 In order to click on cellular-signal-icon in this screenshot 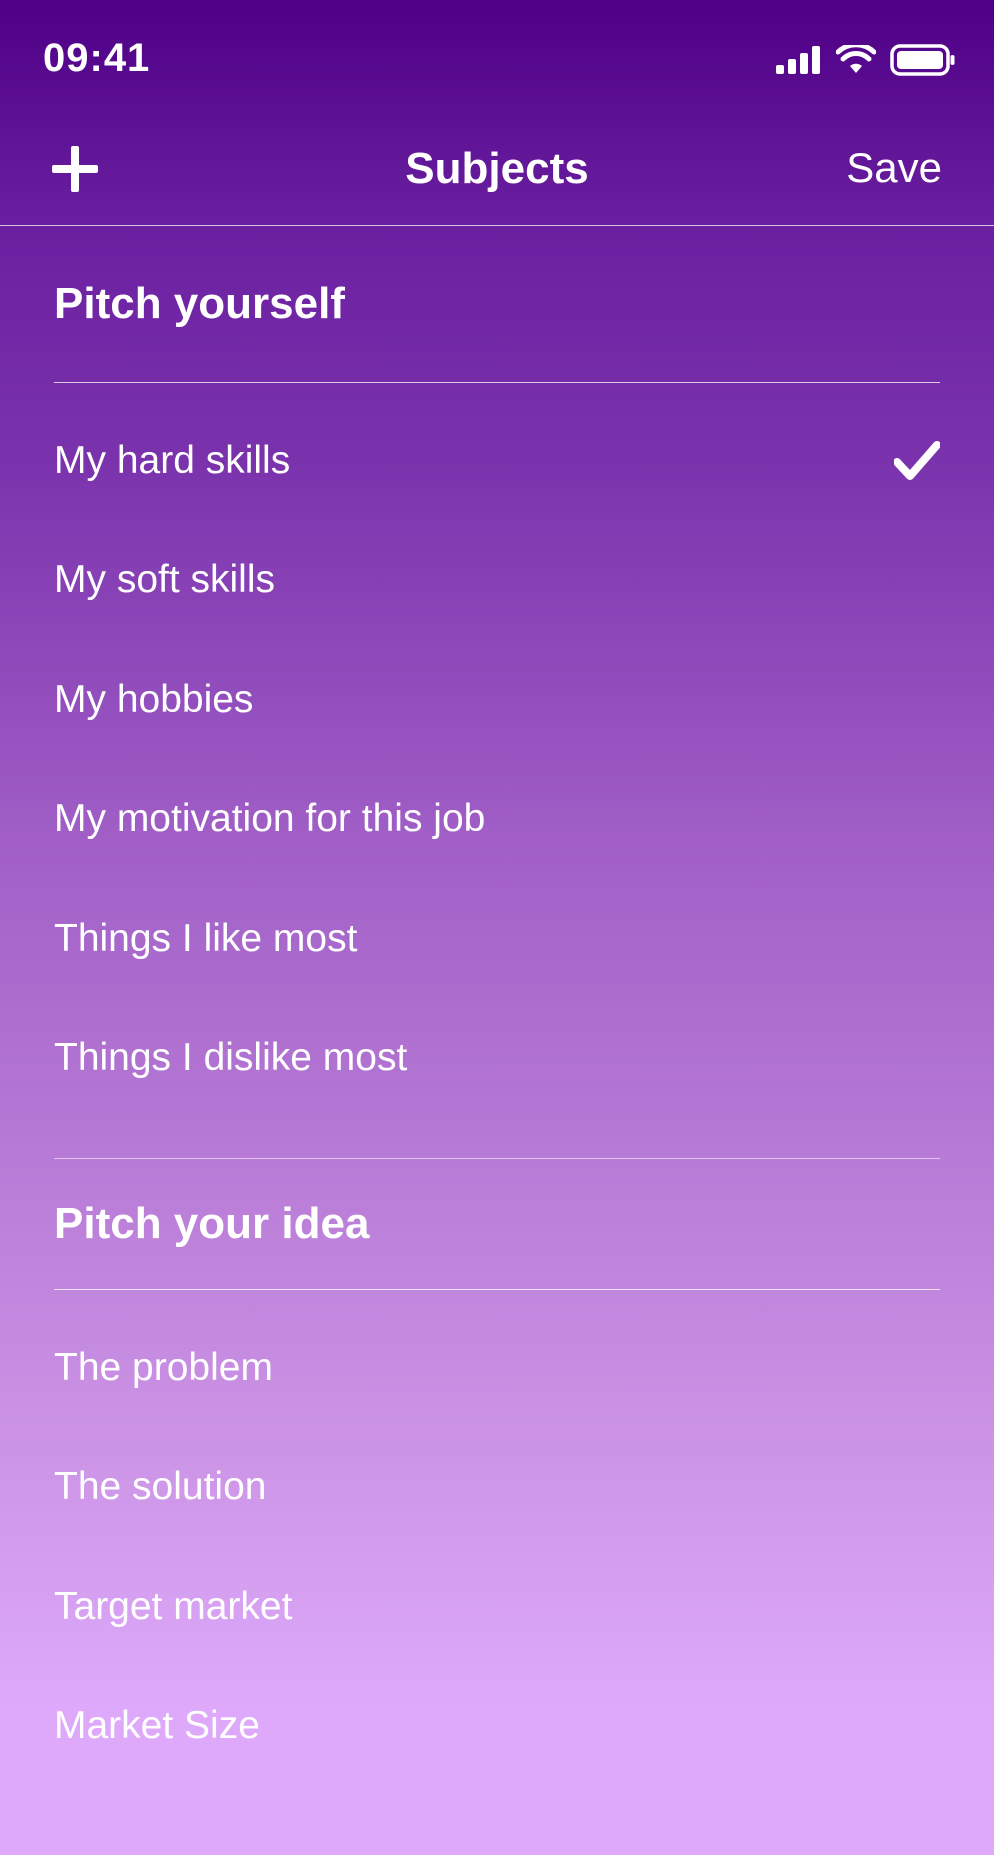, I will do `click(798, 60)`.